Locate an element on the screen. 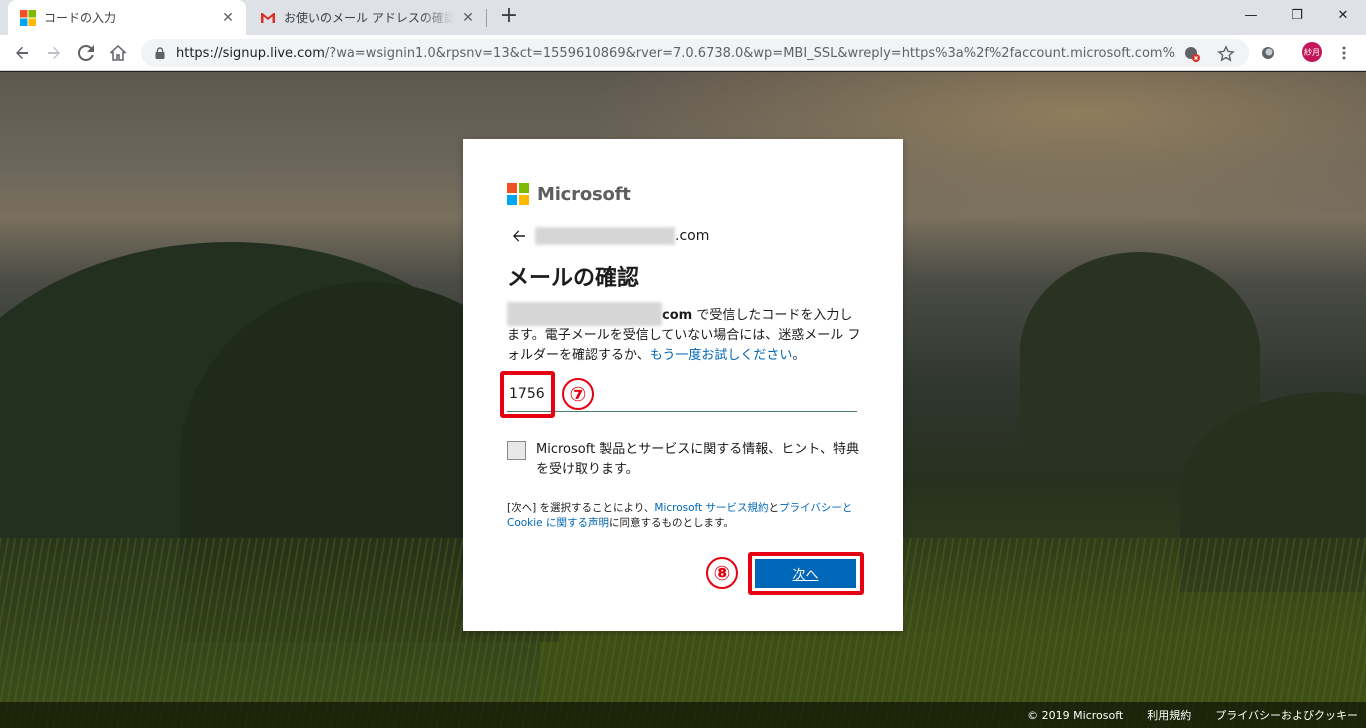  instruction-end: 。 is located at coordinates (799, 355).